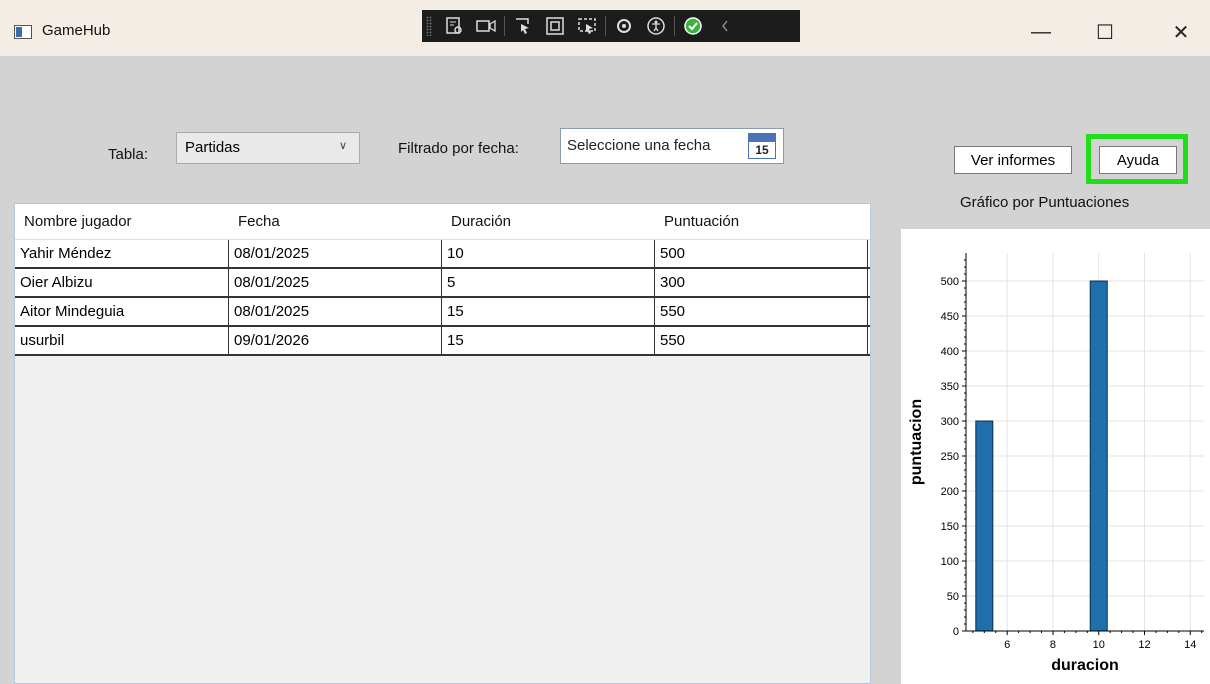 This screenshot has height=684, width=1210. What do you see at coordinates (128, 154) in the screenshot?
I see `table-label: Tabla:` at bounding box center [128, 154].